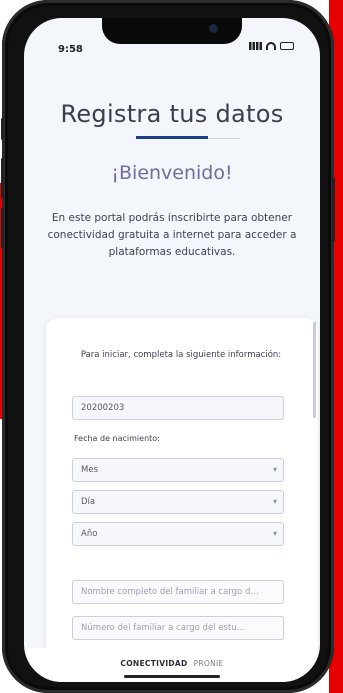 Image resolution: width=343 pixels, height=693 pixels. Describe the element at coordinates (172, 114) in the screenshot. I see `page-title: Registra tus datos` at that location.